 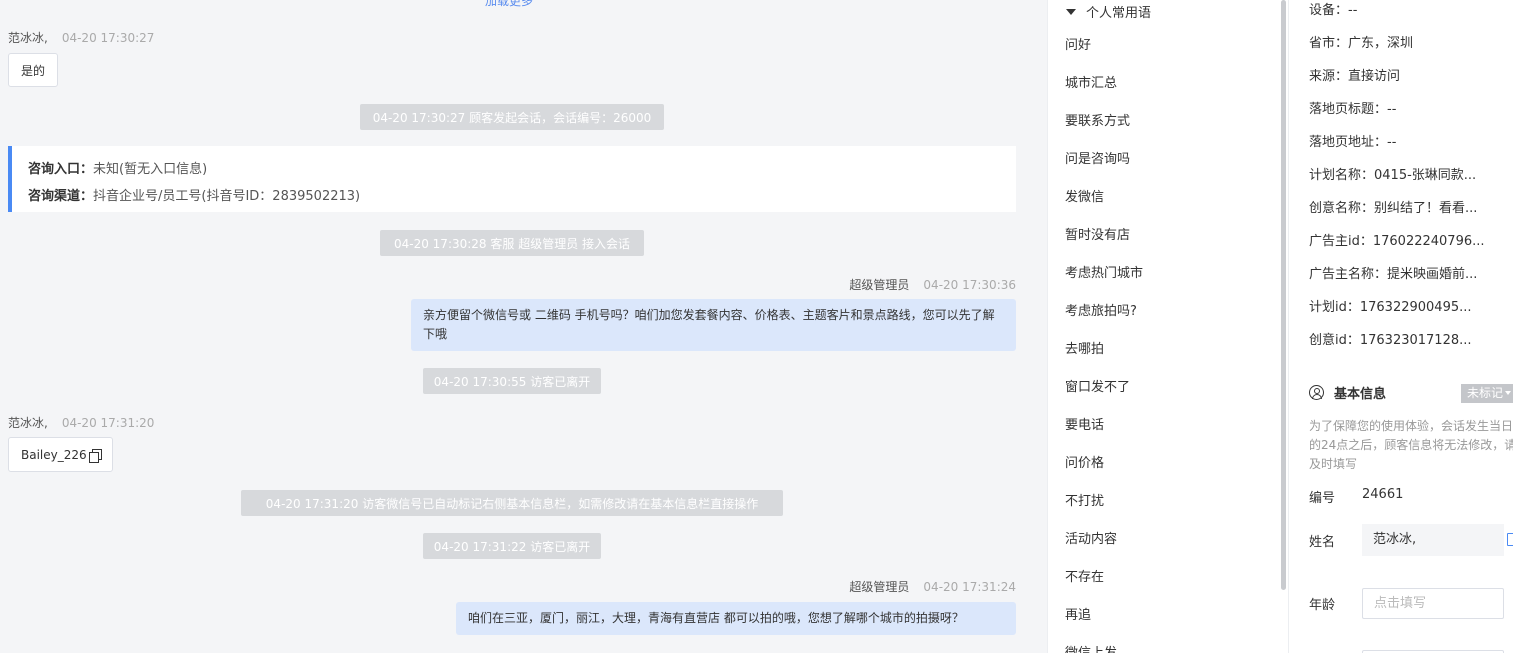 I want to click on region-row: 省市：广东，深圳, so click(x=1361, y=43).